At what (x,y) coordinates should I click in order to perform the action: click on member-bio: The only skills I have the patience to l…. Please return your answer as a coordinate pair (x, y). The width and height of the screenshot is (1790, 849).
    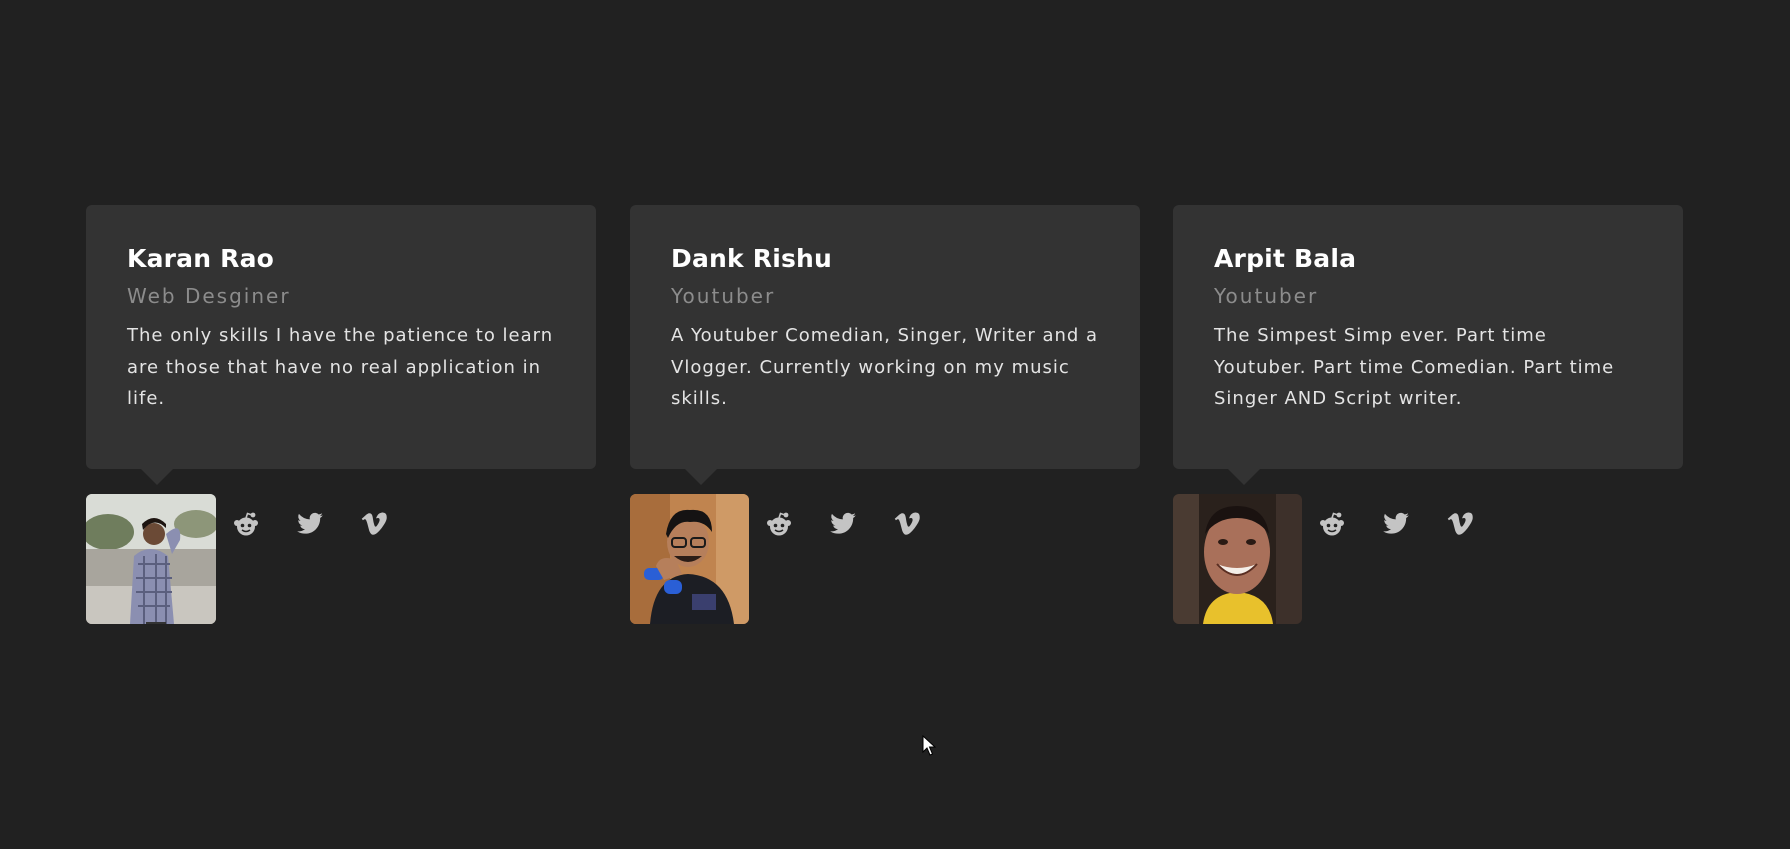
    Looking at the image, I should click on (340, 367).